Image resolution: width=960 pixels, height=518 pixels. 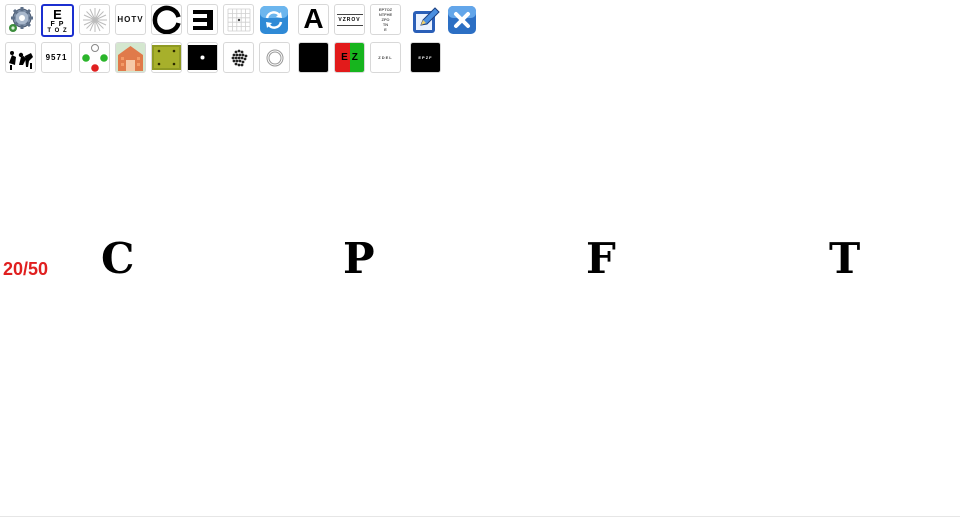 I want to click on number-chart-icon: 9571, so click(x=56, y=57).